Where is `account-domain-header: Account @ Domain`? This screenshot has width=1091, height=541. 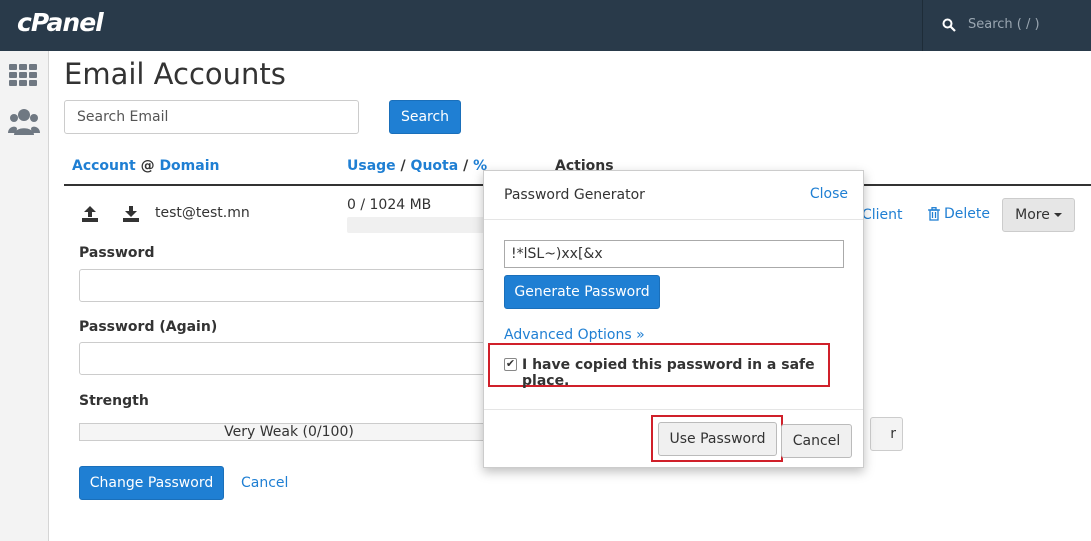
account-domain-header: Account @ Domain is located at coordinates (145, 166).